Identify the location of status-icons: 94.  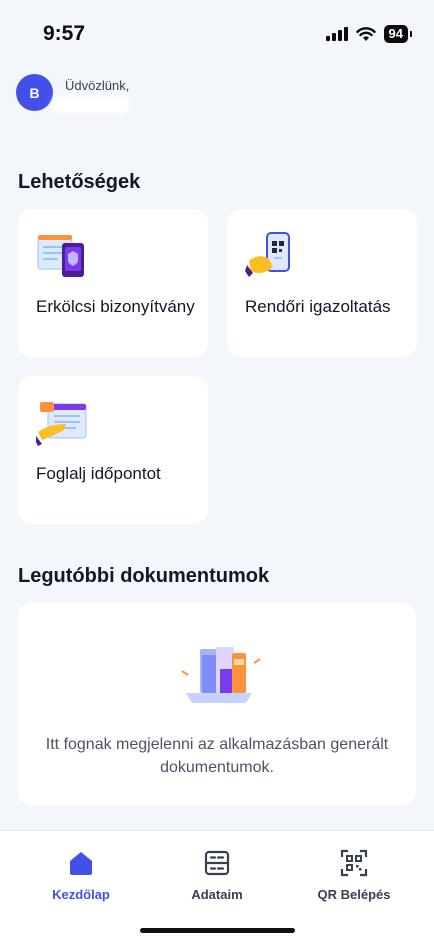
(369, 34).